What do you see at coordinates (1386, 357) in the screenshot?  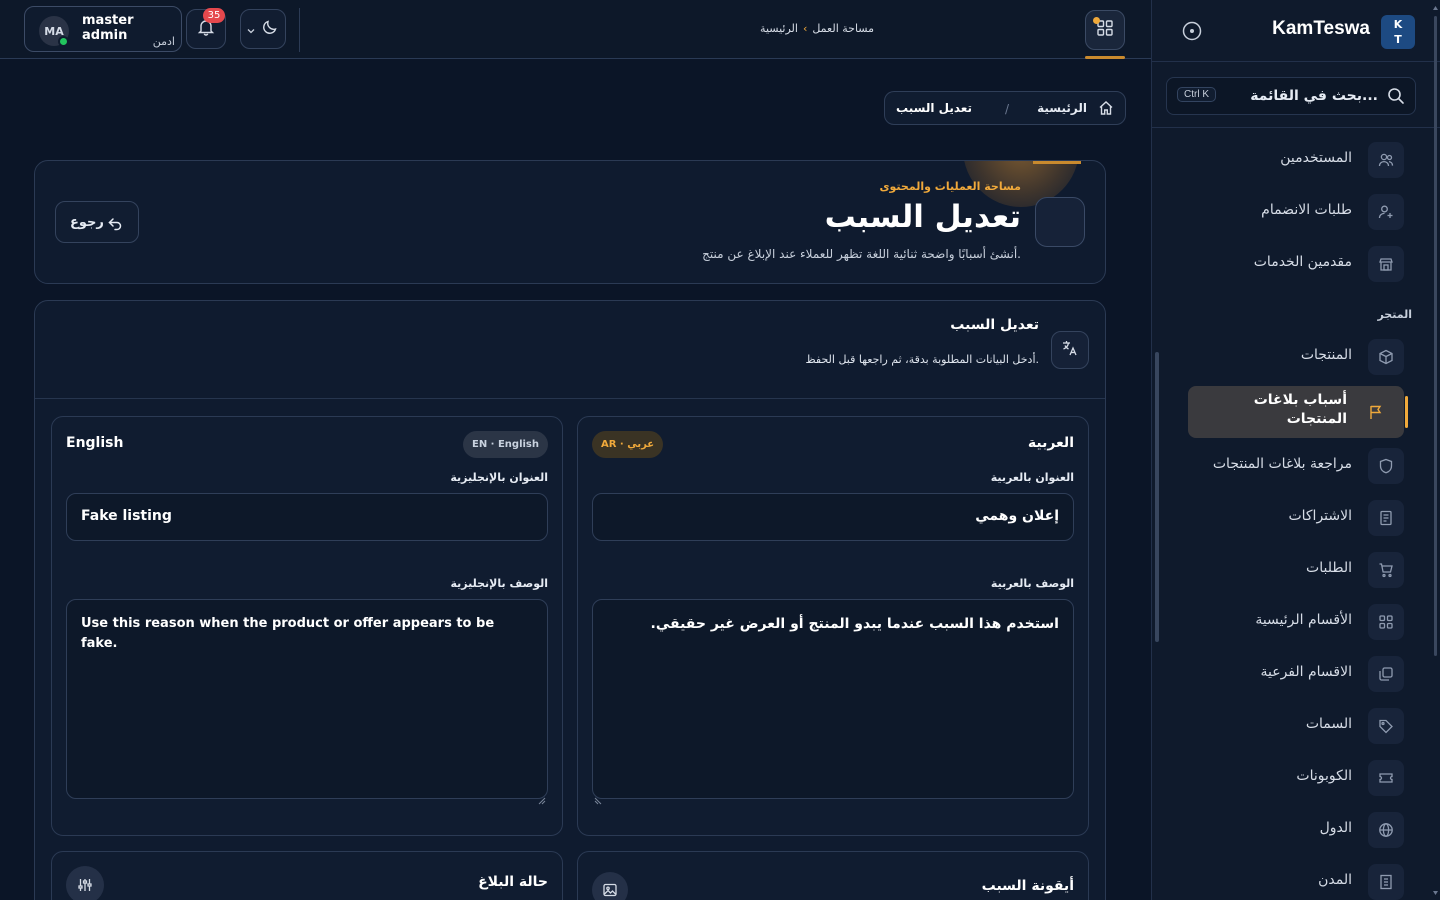 I see `box-icon` at bounding box center [1386, 357].